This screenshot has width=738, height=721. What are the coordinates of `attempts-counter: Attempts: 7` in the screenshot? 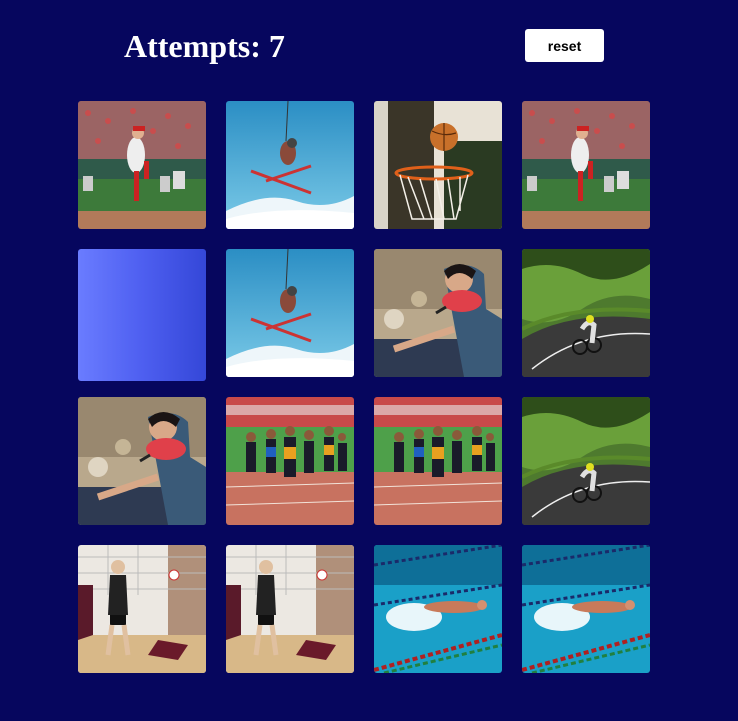 It's located at (204, 46).